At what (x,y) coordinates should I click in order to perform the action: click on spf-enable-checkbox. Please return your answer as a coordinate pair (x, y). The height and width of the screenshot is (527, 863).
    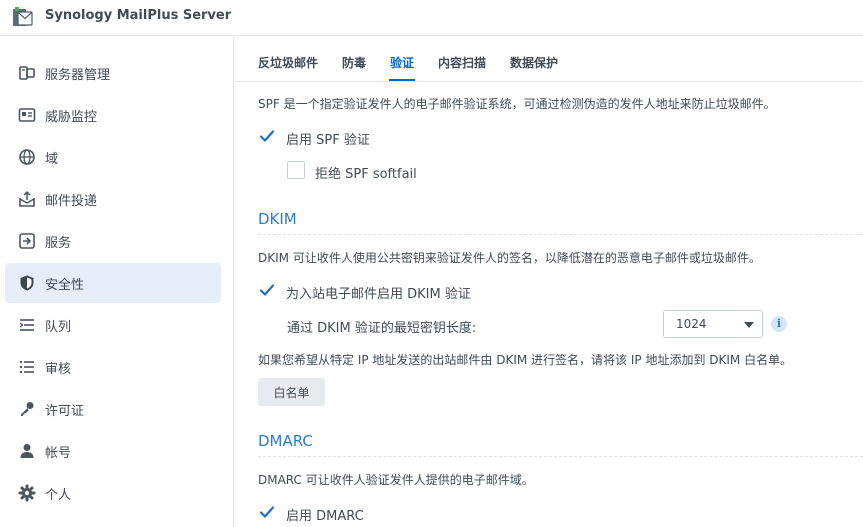
    Looking at the image, I should click on (267, 136).